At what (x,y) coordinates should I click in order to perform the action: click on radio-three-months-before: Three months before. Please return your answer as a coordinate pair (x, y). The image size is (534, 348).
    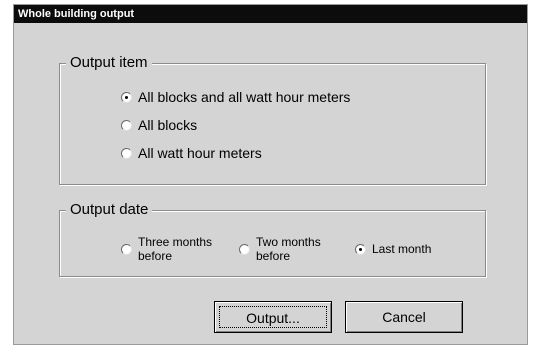
    Looking at the image, I should click on (166, 249).